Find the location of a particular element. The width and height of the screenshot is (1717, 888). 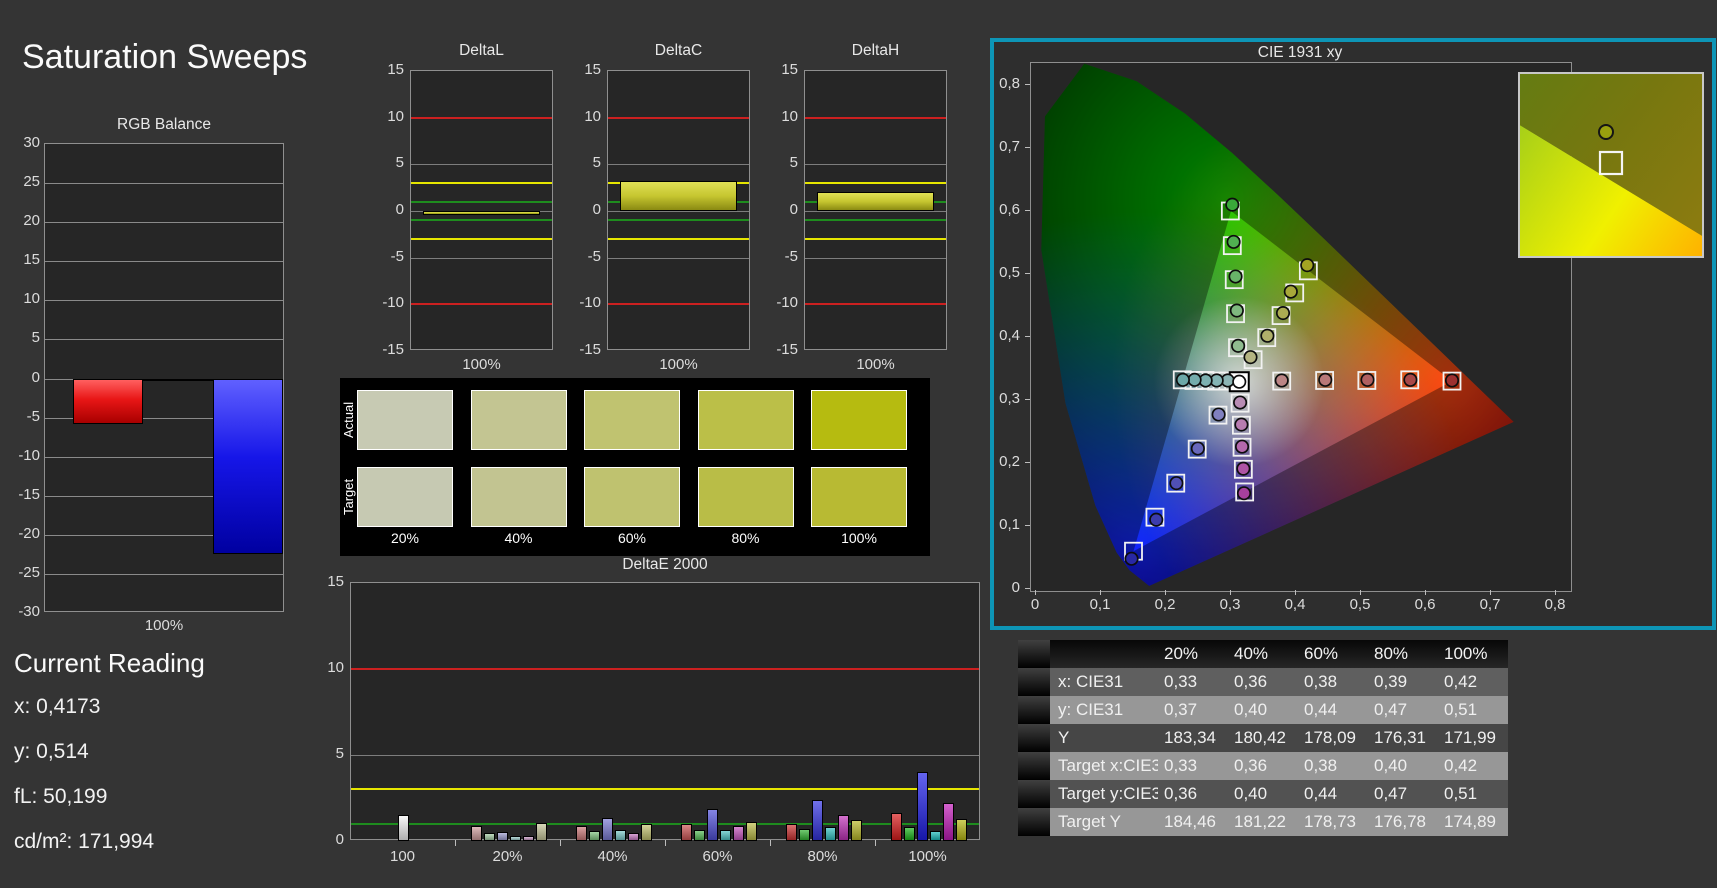

deltah-chart is located at coordinates (875, 210).